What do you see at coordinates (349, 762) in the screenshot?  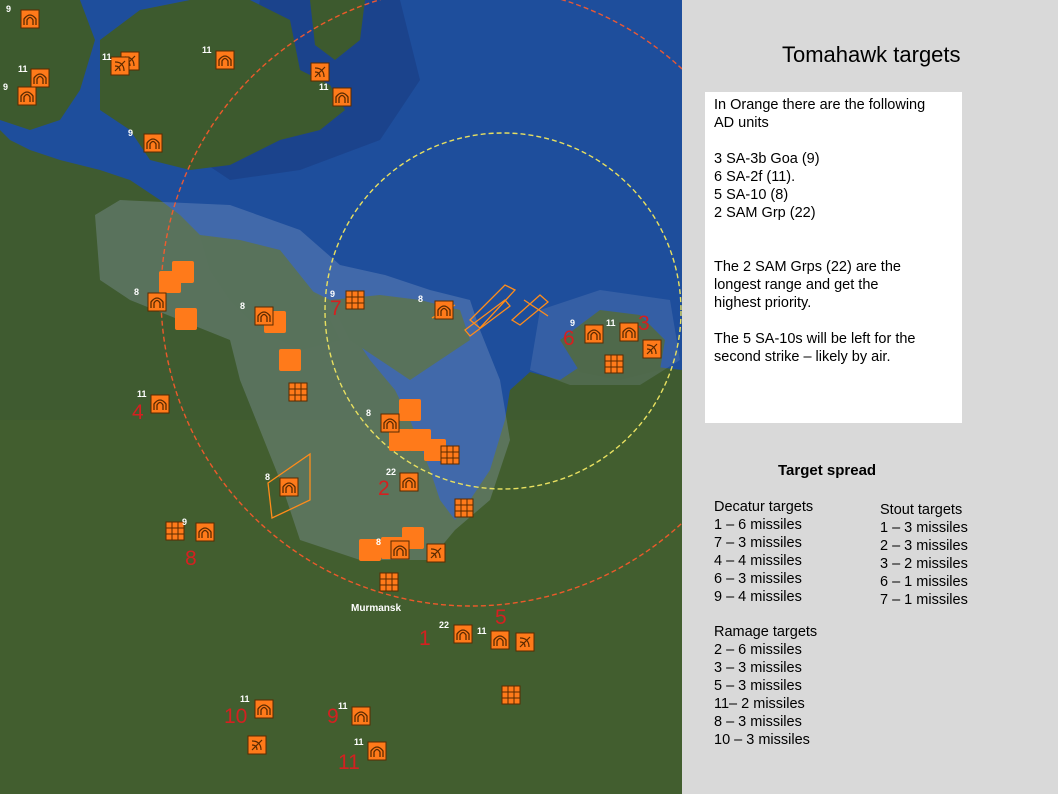 I see `target-label-11: 11` at bounding box center [349, 762].